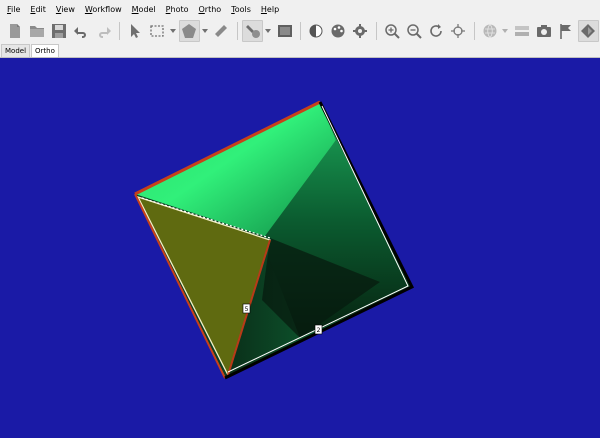 The height and width of the screenshot is (438, 600). What do you see at coordinates (65, 8) in the screenshot?
I see `menu-view: View` at bounding box center [65, 8].